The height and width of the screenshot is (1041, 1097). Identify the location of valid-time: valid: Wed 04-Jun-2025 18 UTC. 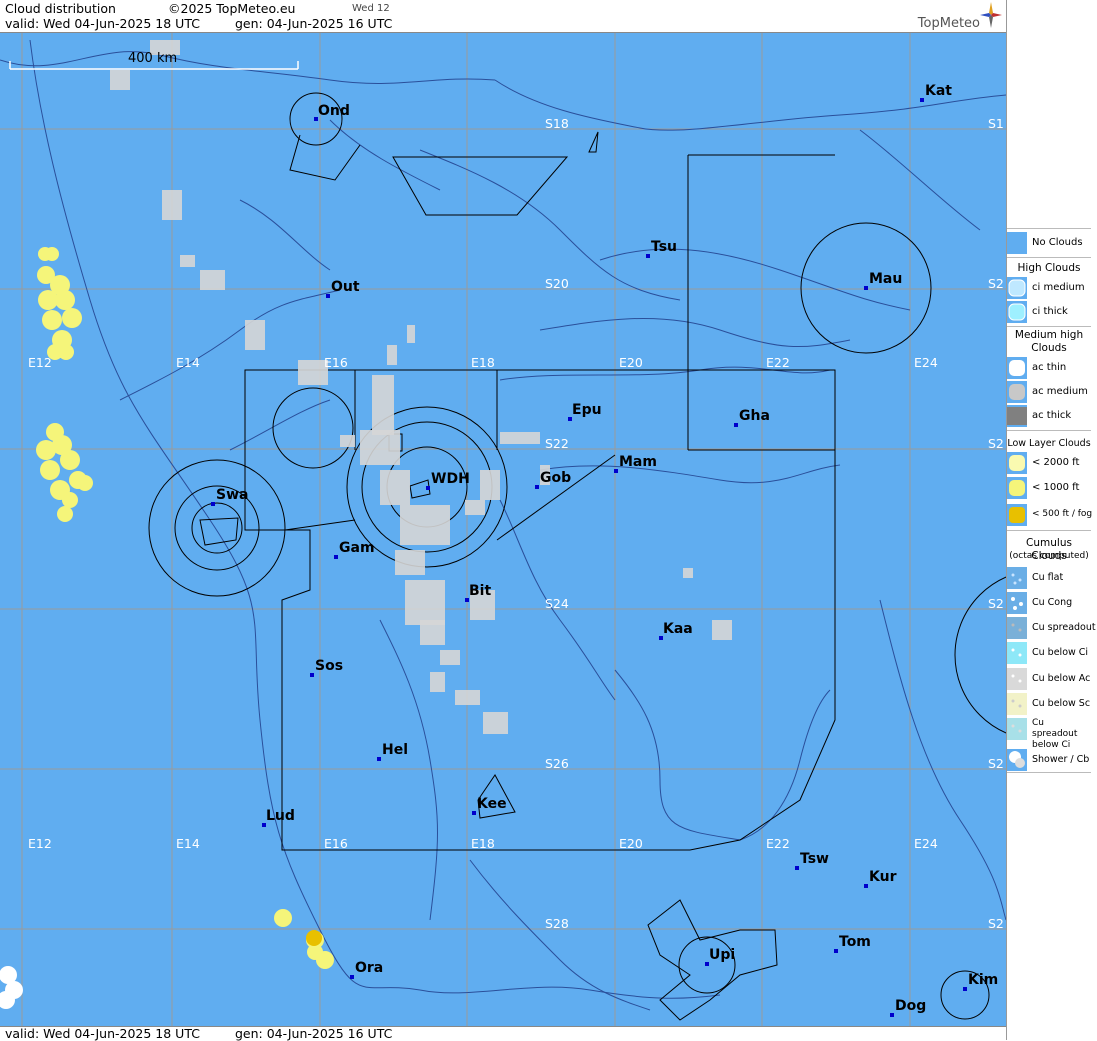
(102, 23).